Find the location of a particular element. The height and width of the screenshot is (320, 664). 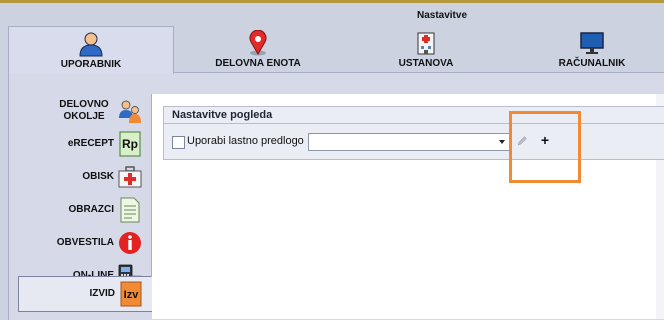

tab-label: UPORABNIK is located at coordinates (91, 64).